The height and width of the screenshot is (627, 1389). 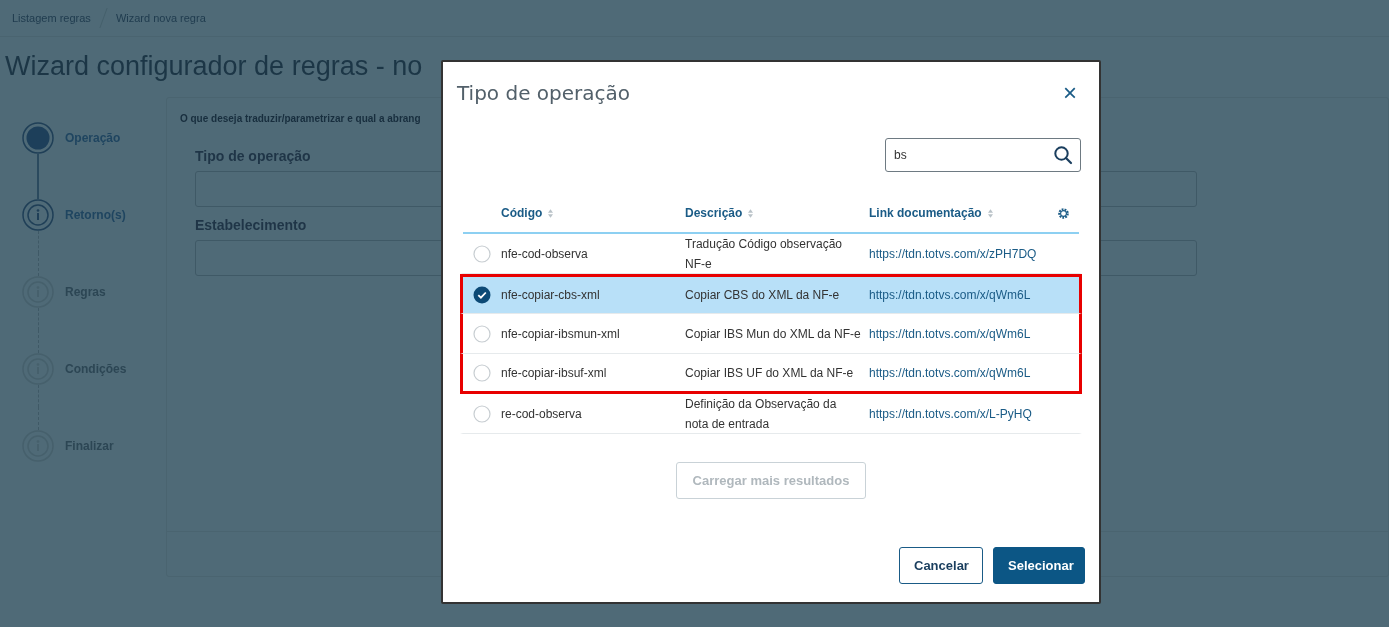 I want to click on settings-icon, so click(x=1063, y=213).